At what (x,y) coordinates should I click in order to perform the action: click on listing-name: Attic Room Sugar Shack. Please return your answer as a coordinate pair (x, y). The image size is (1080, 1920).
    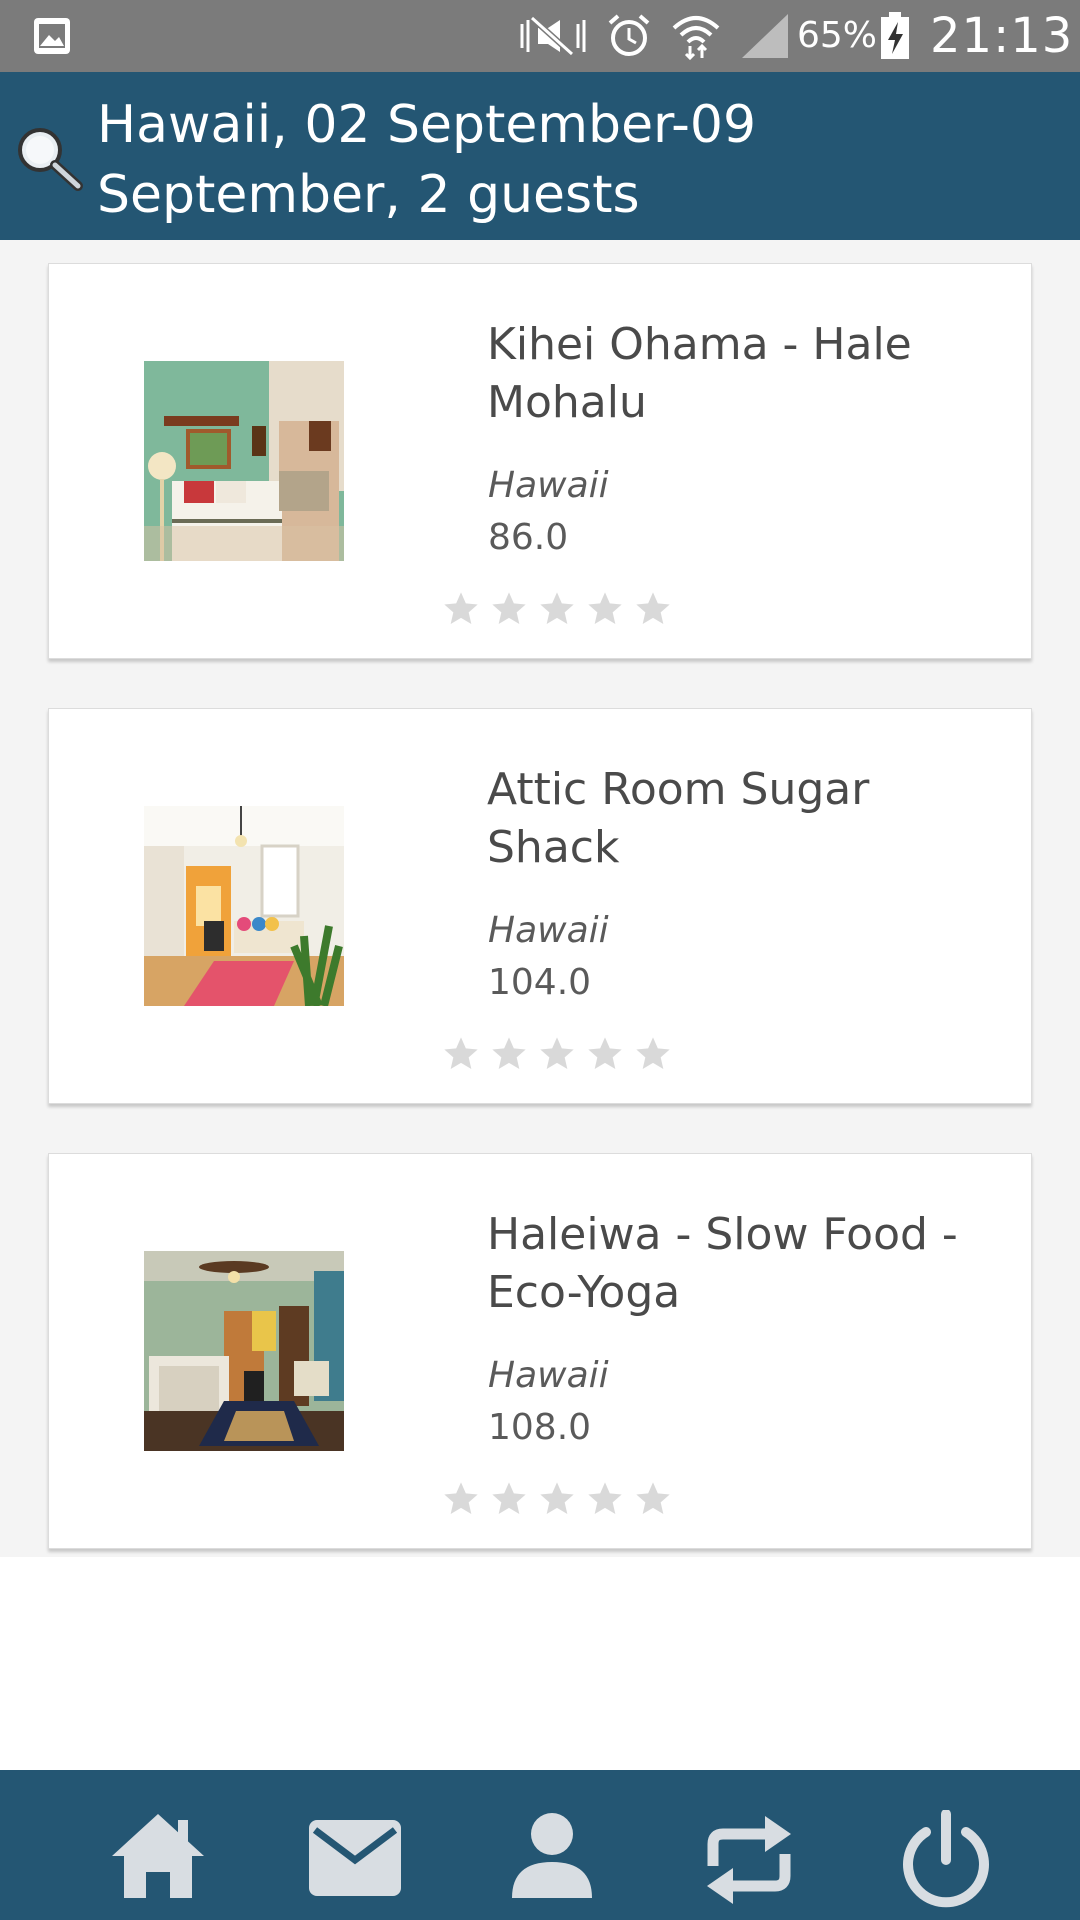
    Looking at the image, I should click on (737, 819).